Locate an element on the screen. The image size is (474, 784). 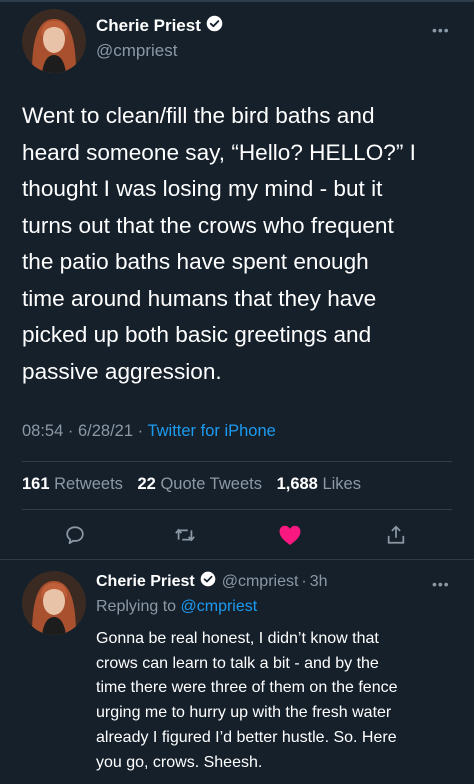
retweets-label: Retweets is located at coordinates (88, 484).